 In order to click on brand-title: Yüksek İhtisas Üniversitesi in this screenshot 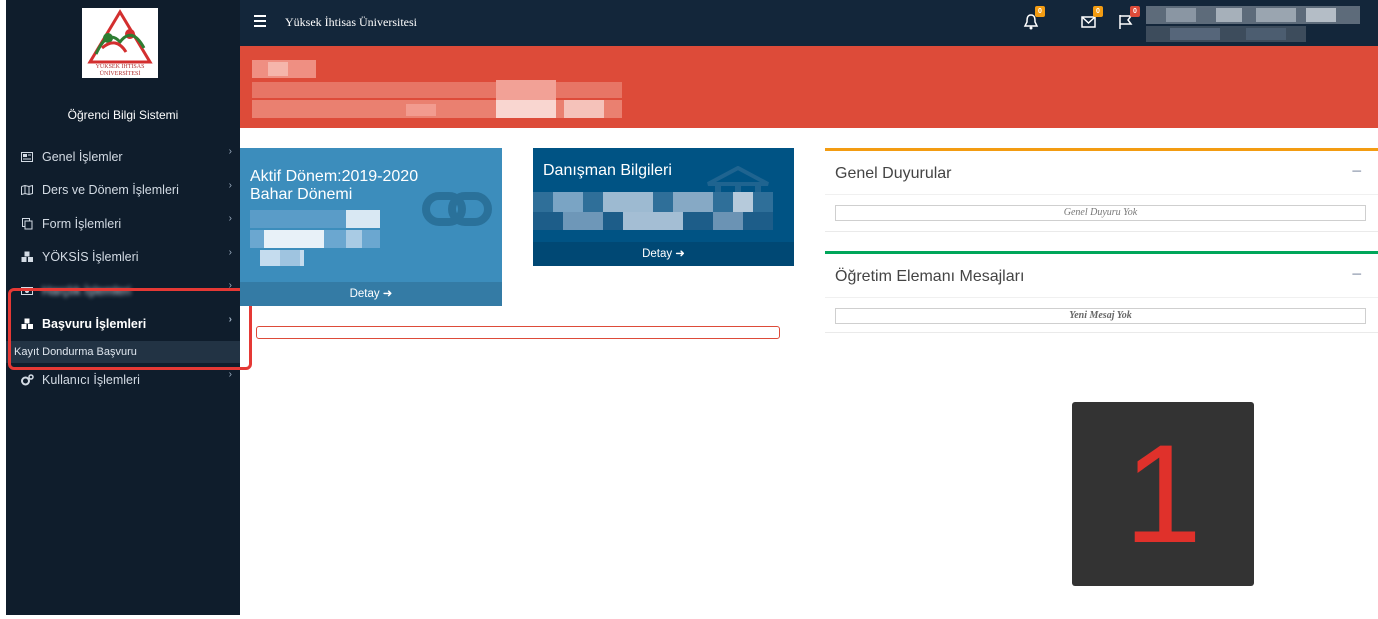, I will do `click(351, 22)`.